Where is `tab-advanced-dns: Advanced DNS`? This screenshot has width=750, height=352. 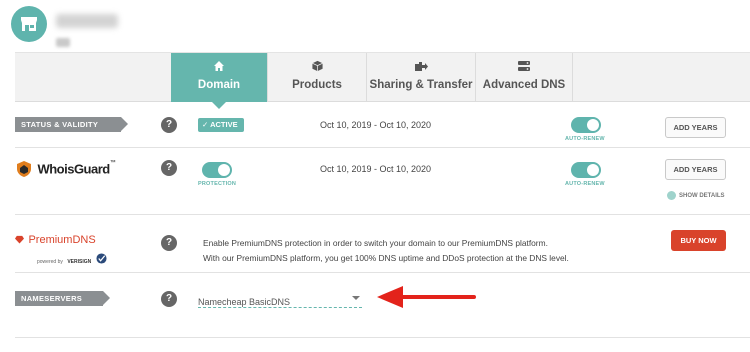
tab-advanced-dns: Advanced DNS is located at coordinates (524, 77).